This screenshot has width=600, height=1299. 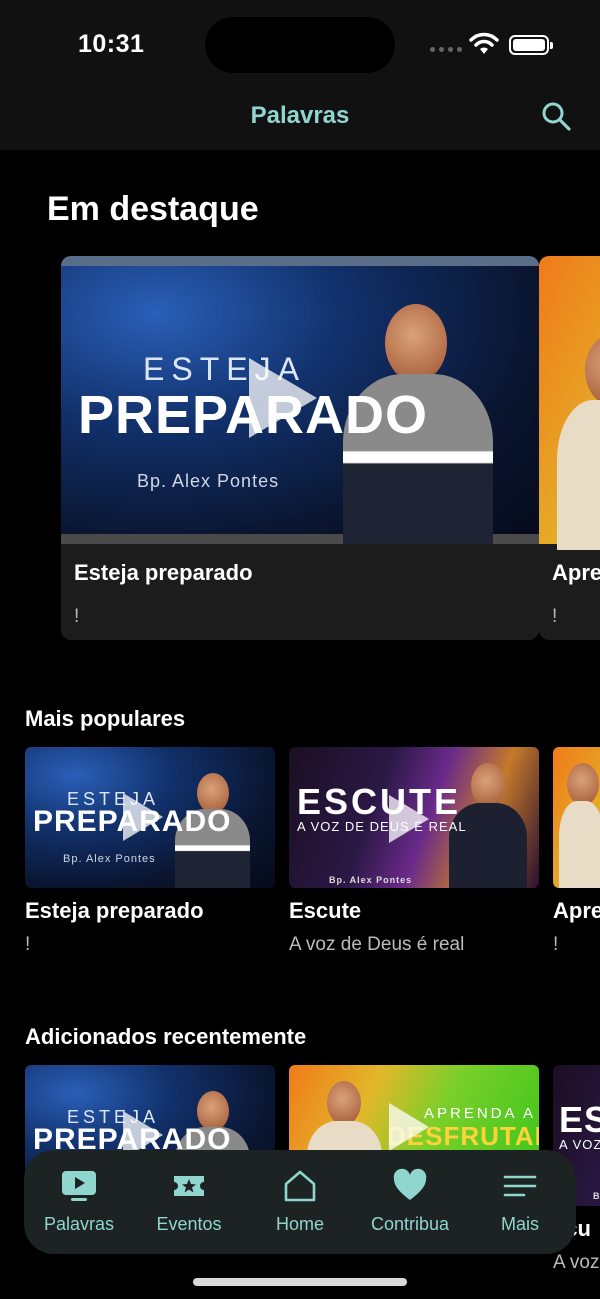 I want to click on heart-icon, so click(x=410, y=1184).